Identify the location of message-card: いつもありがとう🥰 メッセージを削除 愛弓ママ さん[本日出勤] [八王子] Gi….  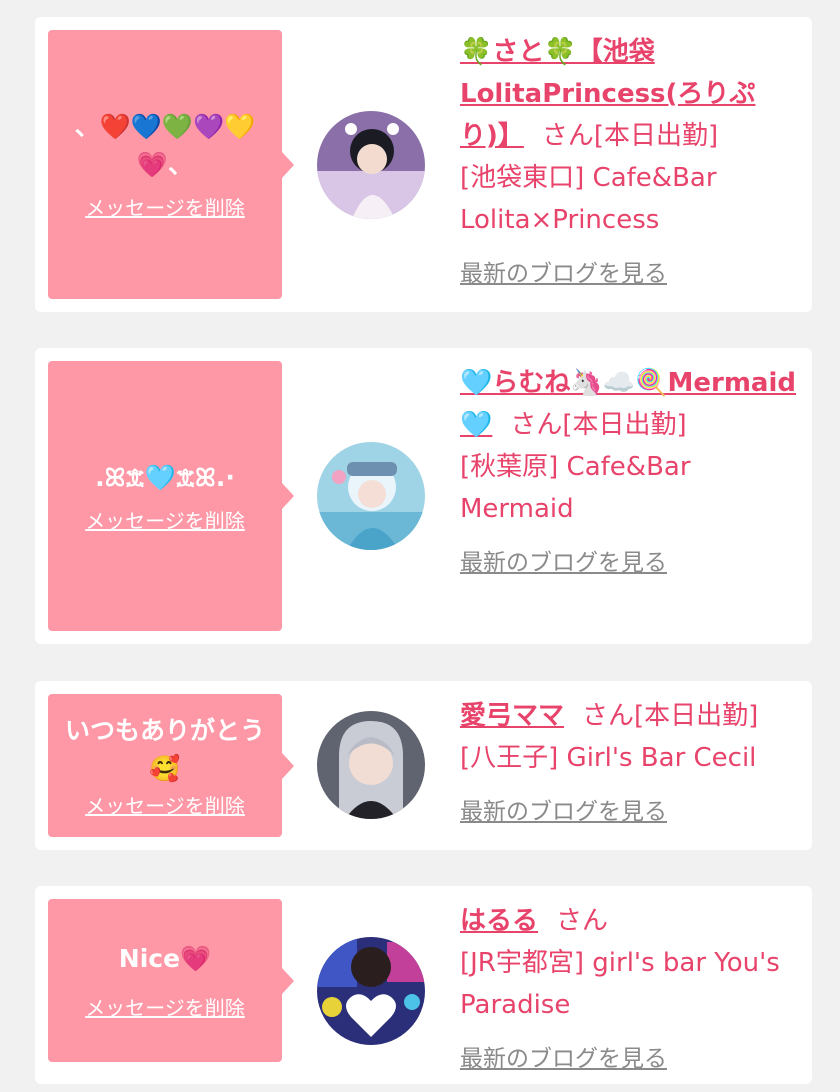
(423, 765).